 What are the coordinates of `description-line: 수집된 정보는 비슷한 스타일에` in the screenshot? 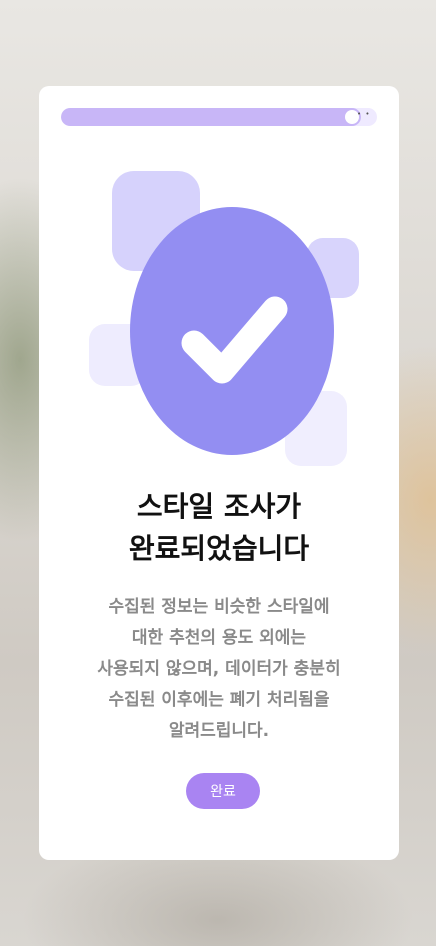 It's located at (219, 607).